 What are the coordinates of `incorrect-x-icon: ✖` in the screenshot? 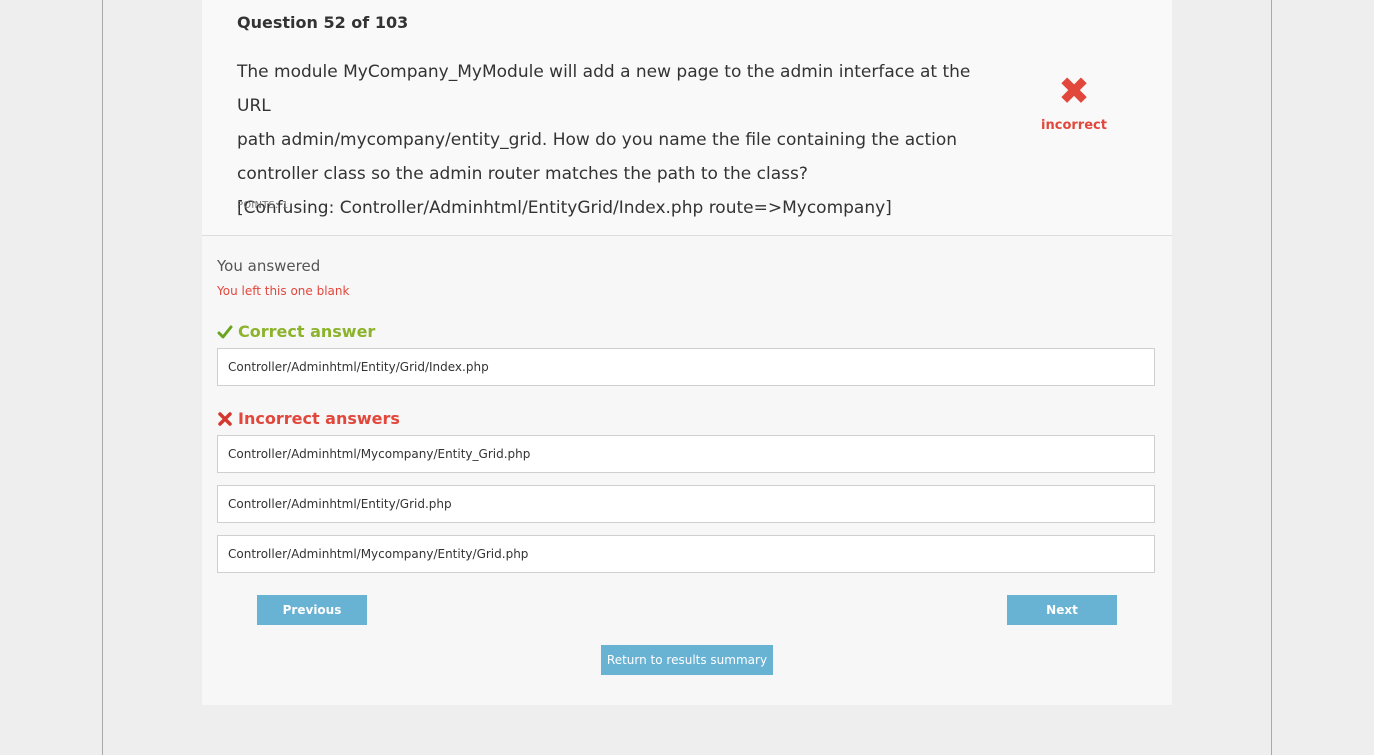 It's located at (1074, 91).